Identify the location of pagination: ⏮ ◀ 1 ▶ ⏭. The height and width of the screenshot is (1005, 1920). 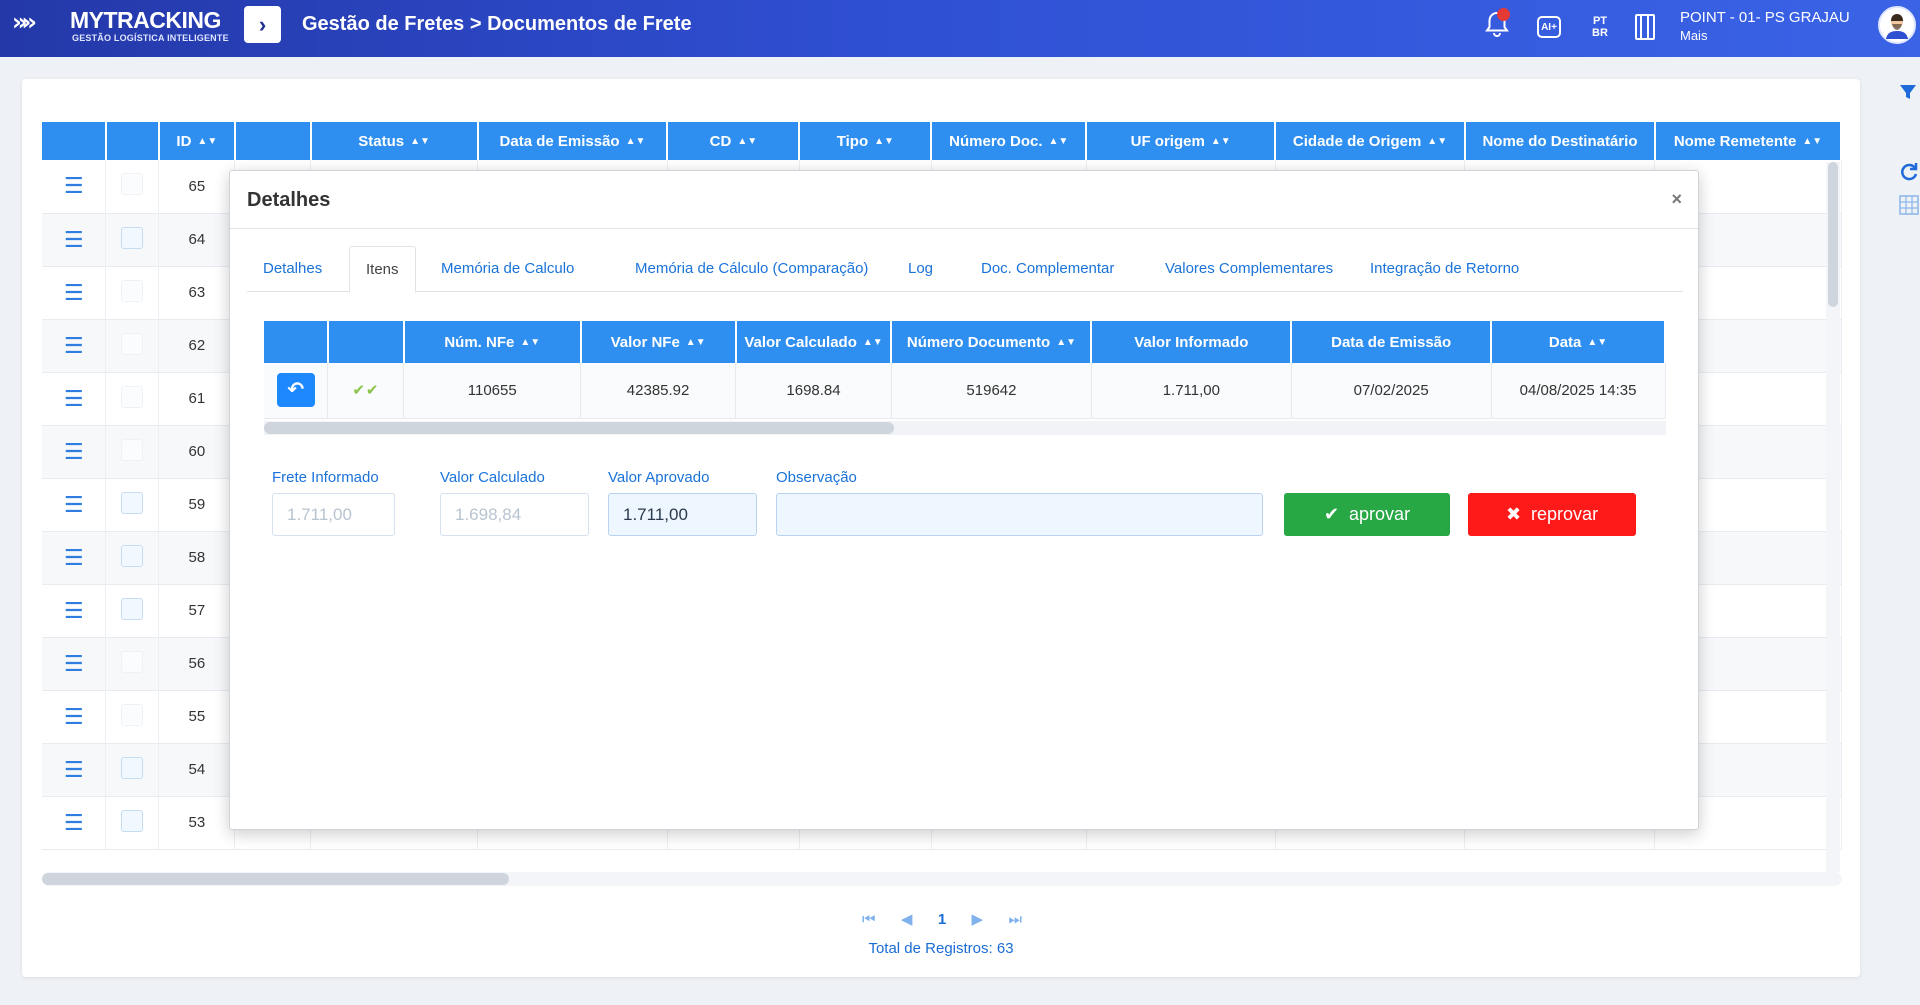
(942, 919).